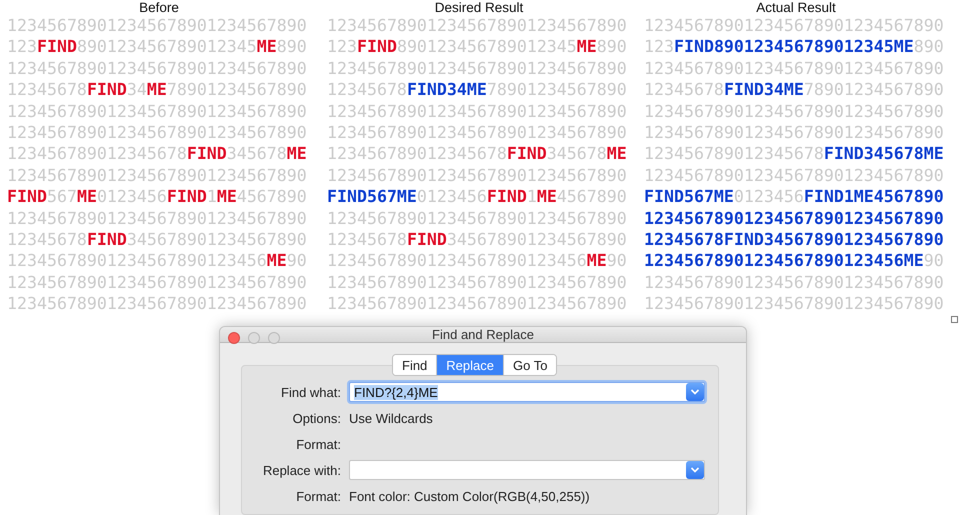 Image resolution: width=962 pixels, height=515 pixels. Describe the element at coordinates (479, 7) in the screenshot. I see `column-title: Desired Result` at that location.